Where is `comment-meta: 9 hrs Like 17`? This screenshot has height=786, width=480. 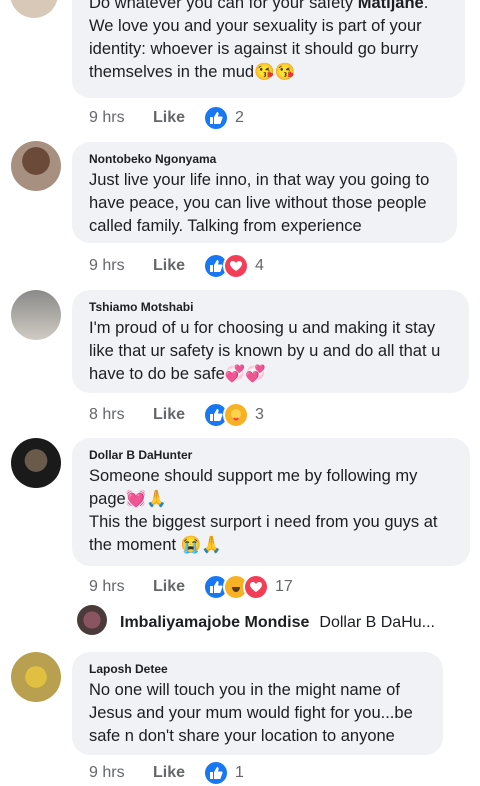 comment-meta: 9 hrs Like 17 is located at coordinates (191, 587).